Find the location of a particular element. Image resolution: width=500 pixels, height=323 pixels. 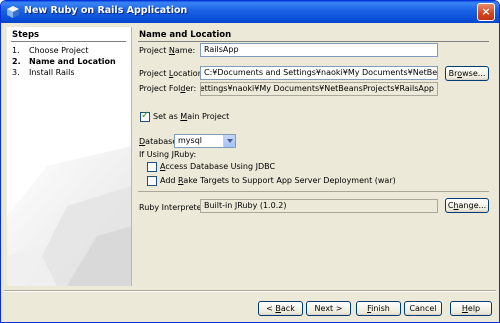

interpreter-divider is located at coordinates (313, 191).